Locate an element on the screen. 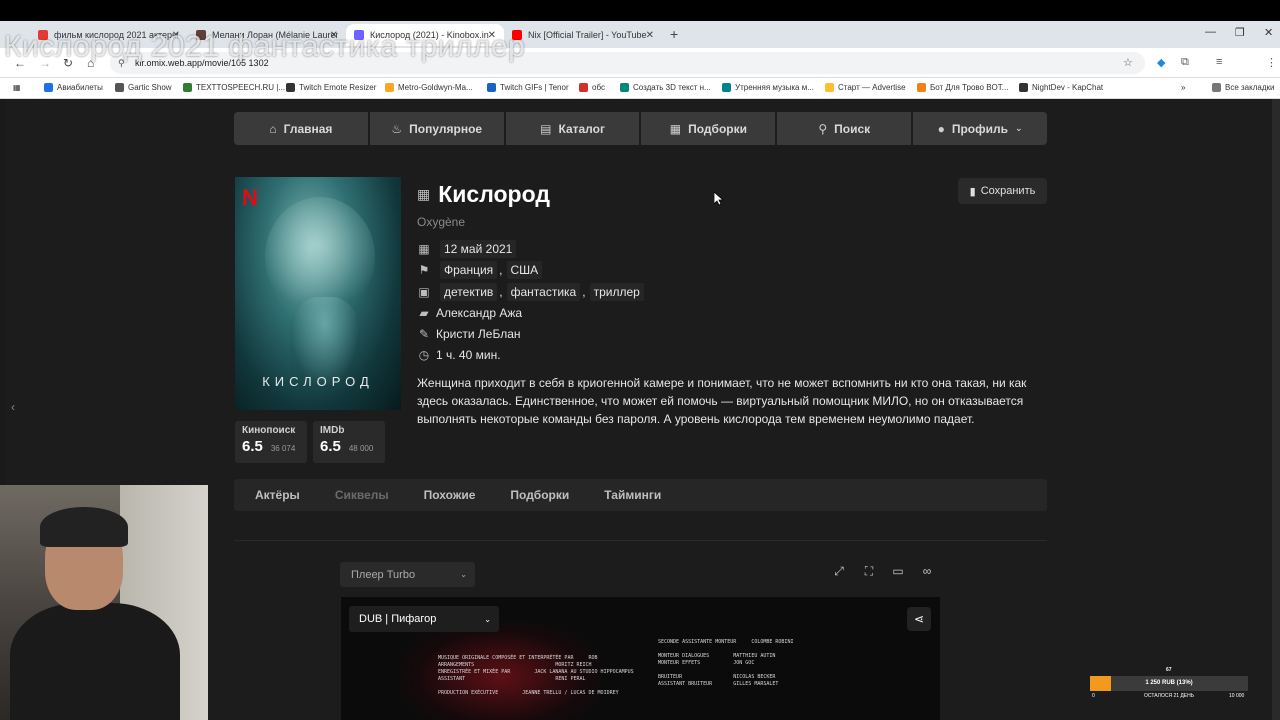 Image resolution: width=1280 pixels, height=720 pixels. catalog-icon: ▤ is located at coordinates (546, 128).